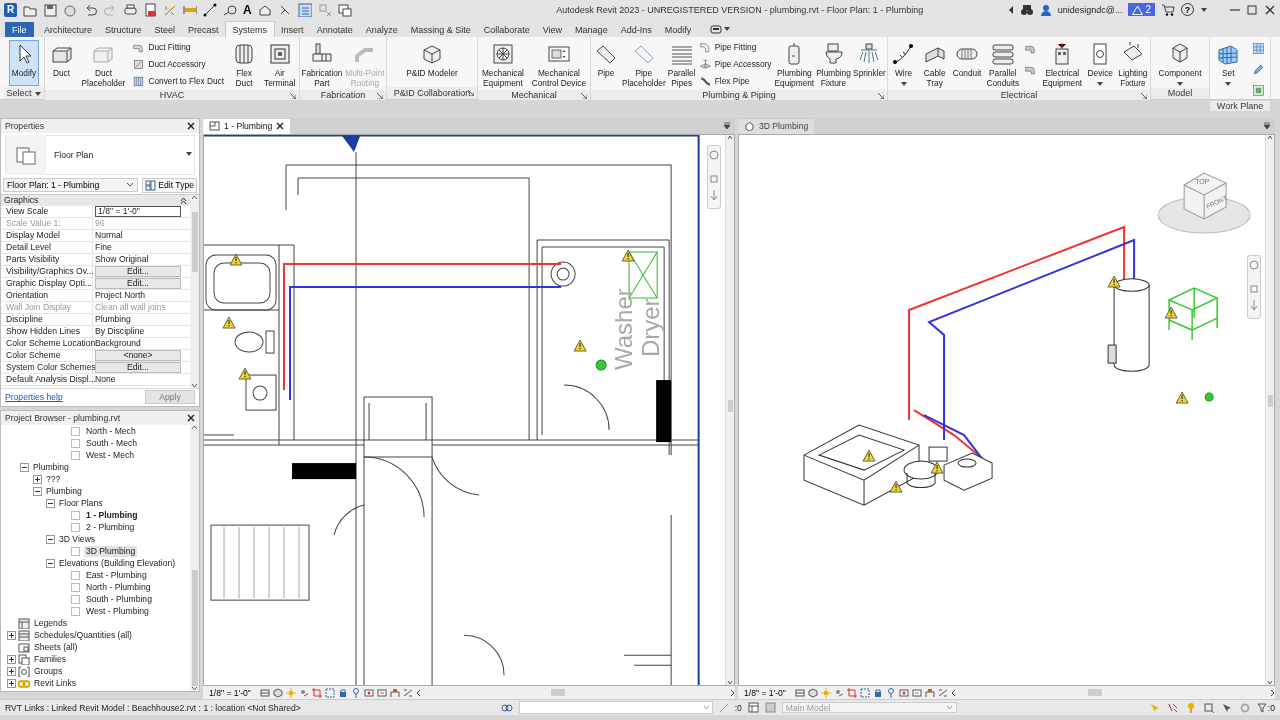  Describe the element at coordinates (138, 355) in the screenshot. I see `edit-button: <none>` at that location.